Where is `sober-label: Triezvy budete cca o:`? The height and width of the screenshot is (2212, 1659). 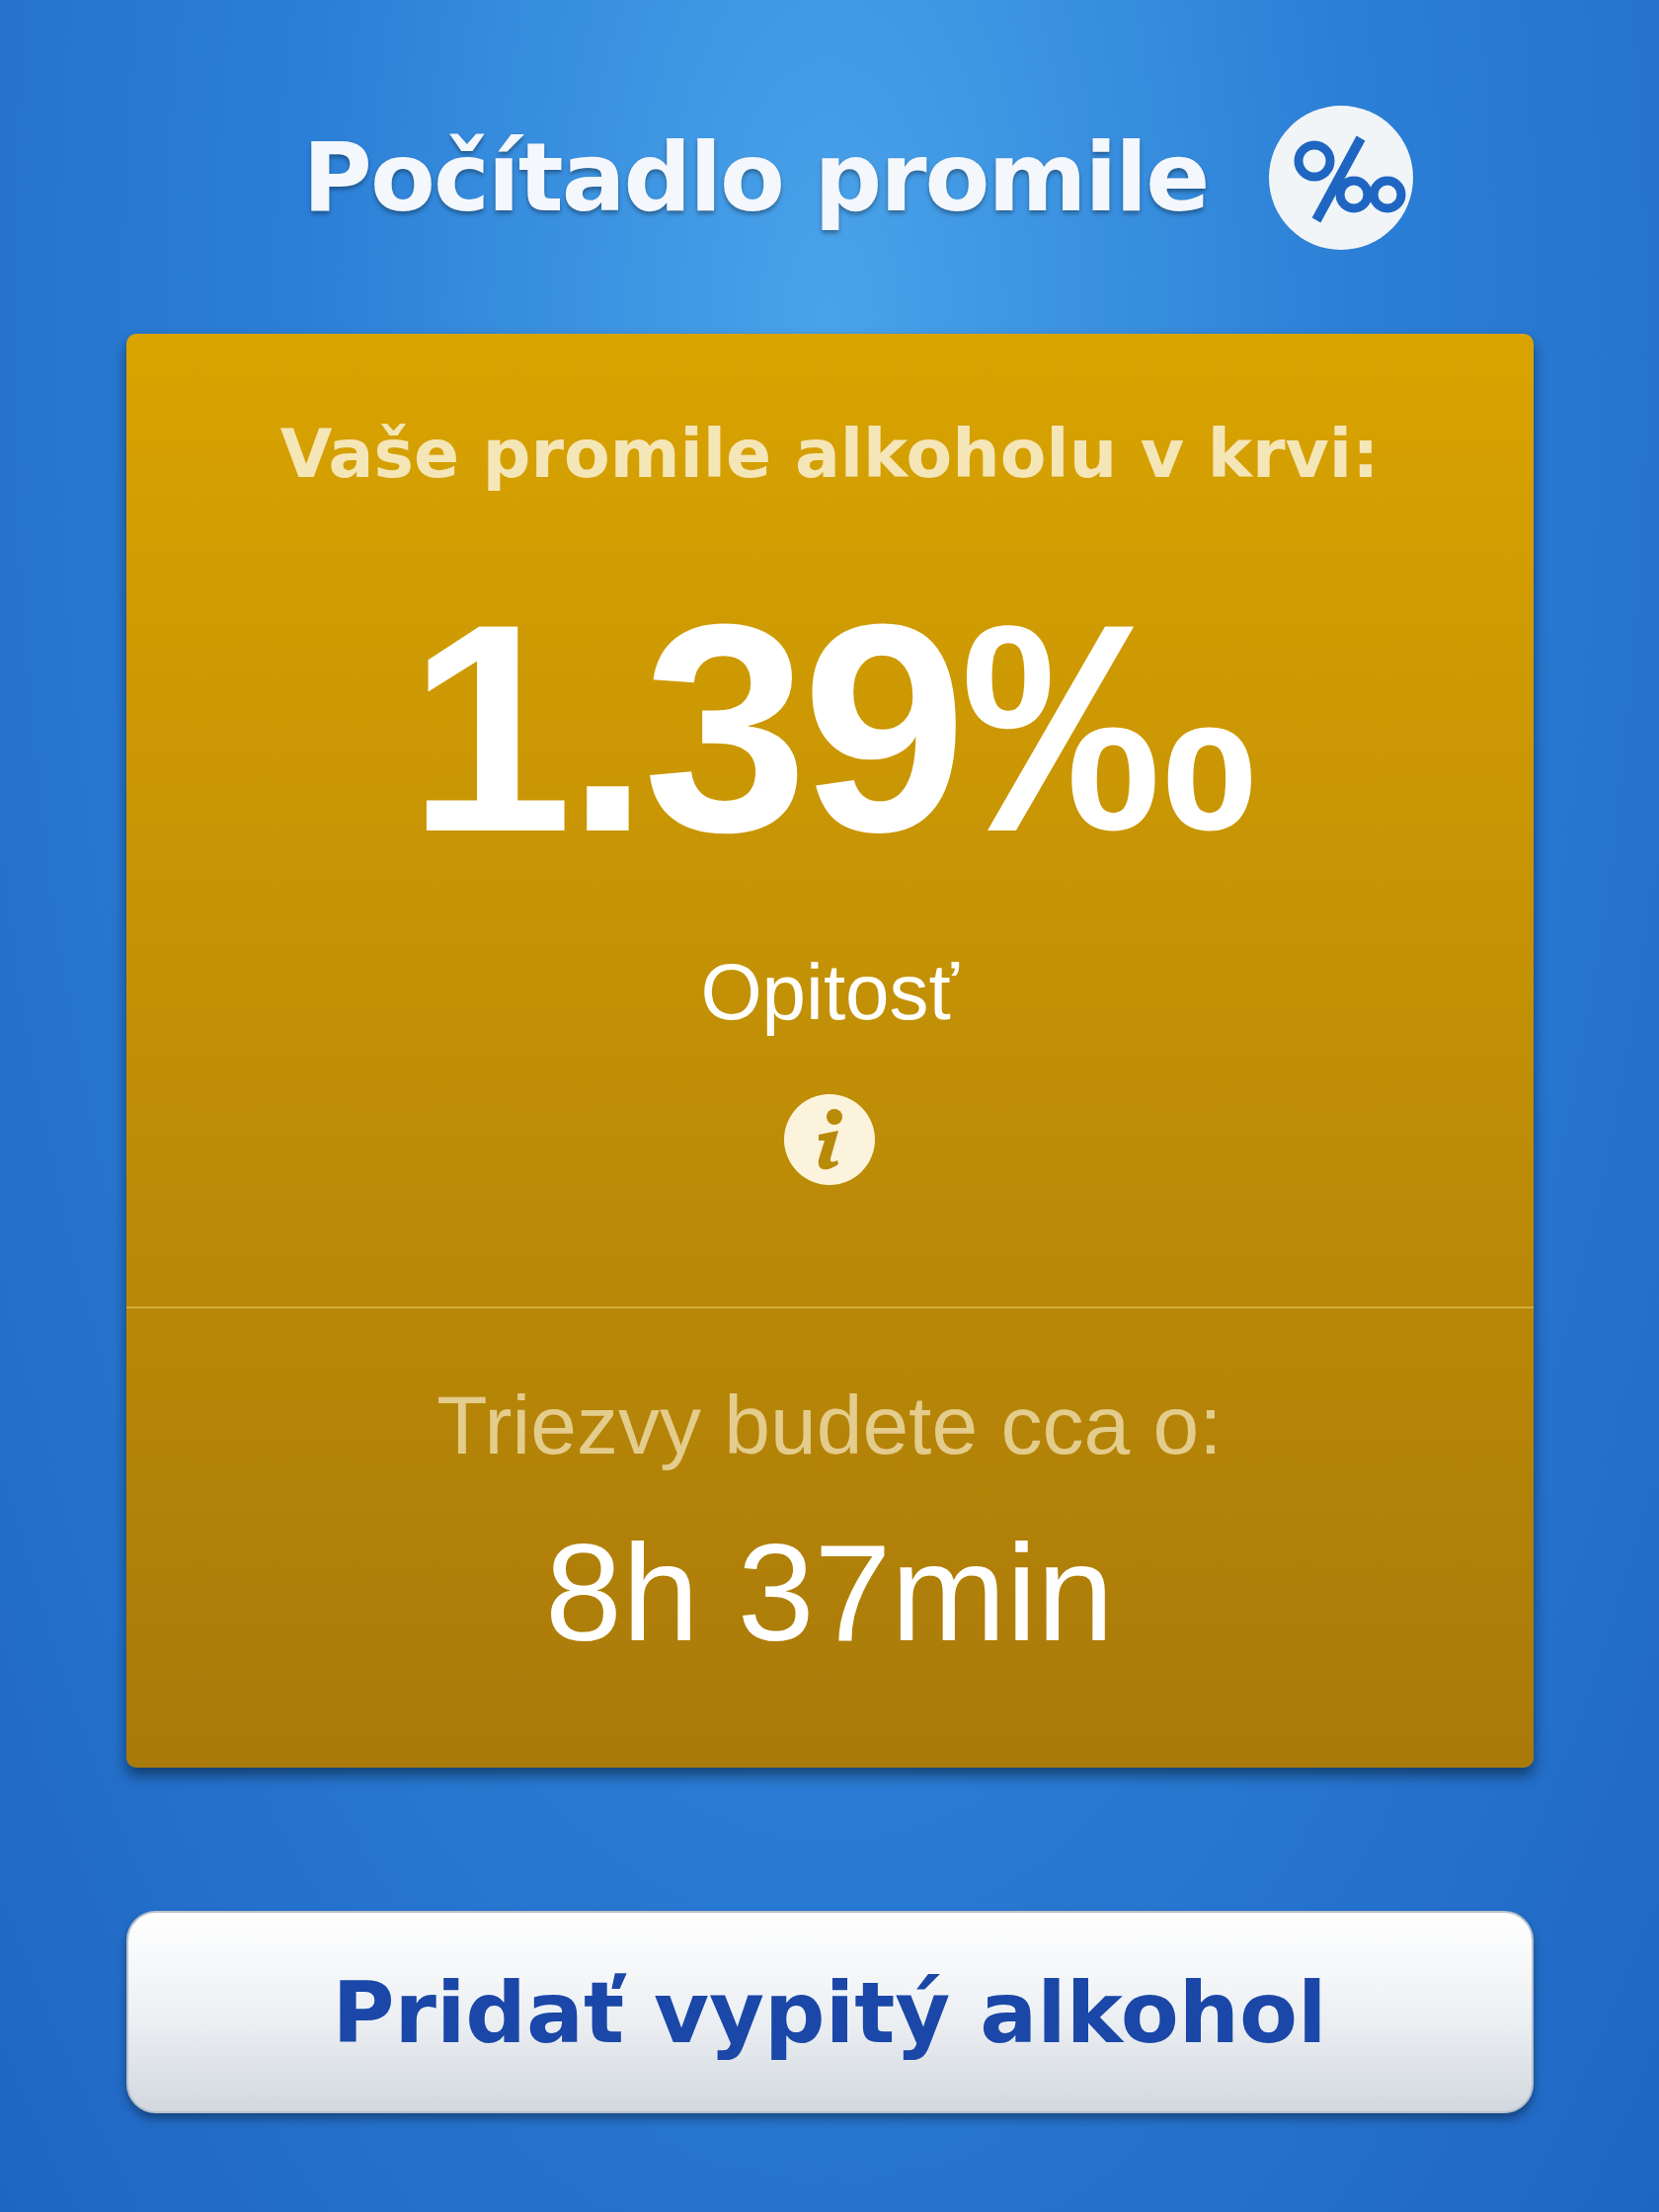 sober-label: Triezvy budete cca o: is located at coordinates (829, 1426).